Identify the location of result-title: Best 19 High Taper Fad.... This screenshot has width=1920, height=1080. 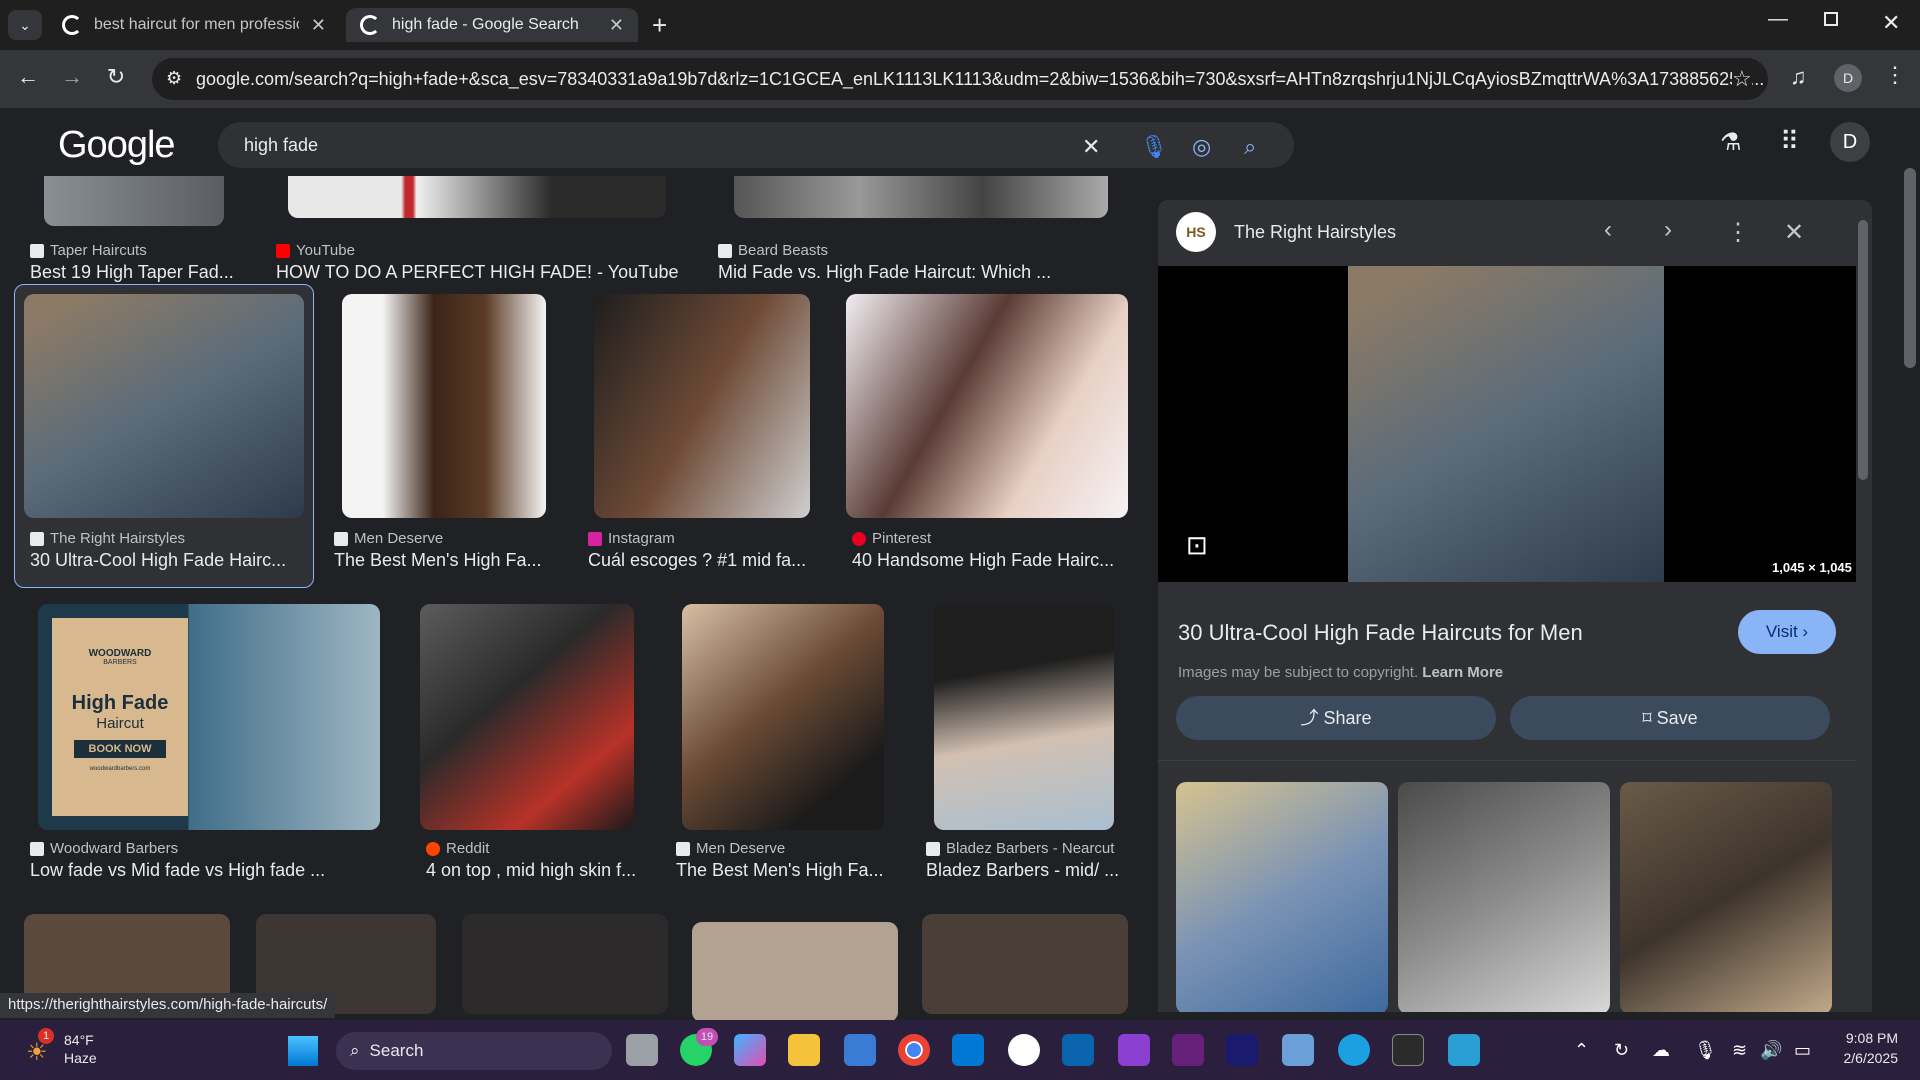
(140, 272).